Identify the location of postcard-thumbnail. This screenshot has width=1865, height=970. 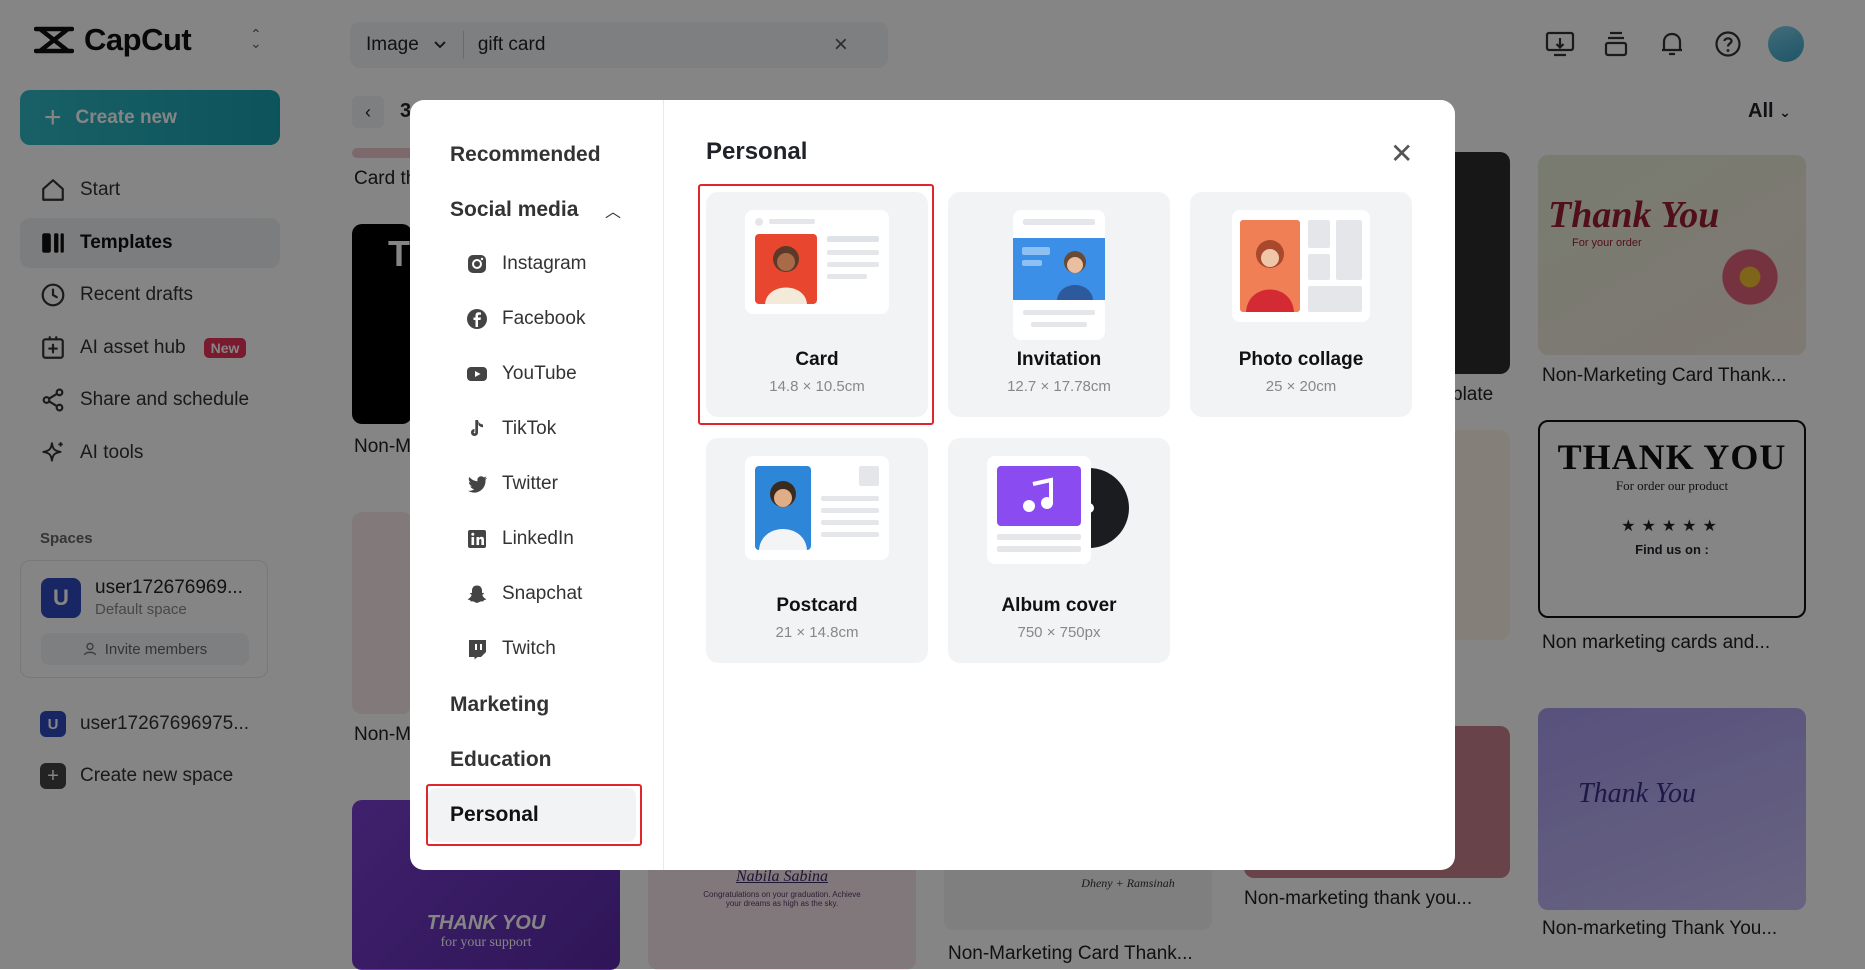
(817, 521).